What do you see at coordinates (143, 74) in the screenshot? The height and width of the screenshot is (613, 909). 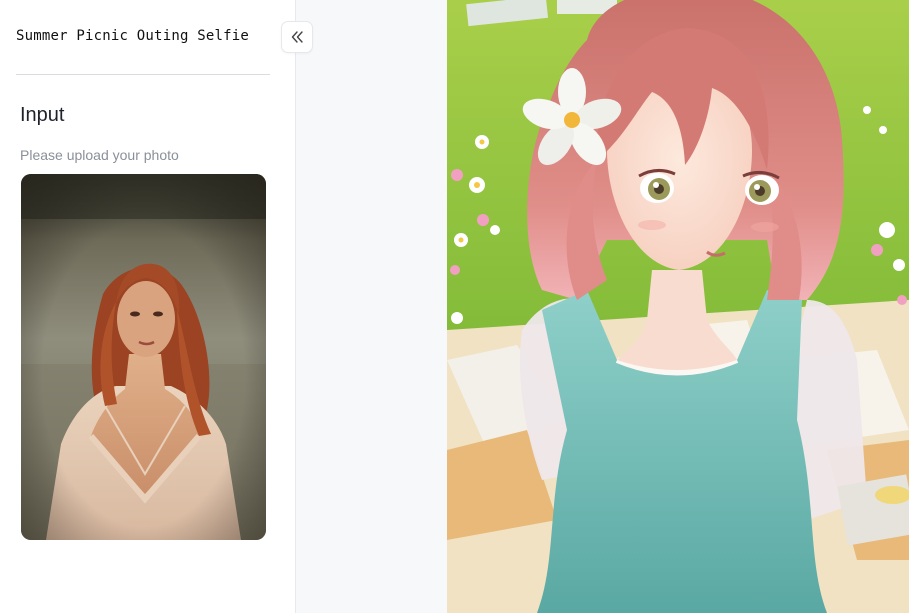 I see `divider` at bounding box center [143, 74].